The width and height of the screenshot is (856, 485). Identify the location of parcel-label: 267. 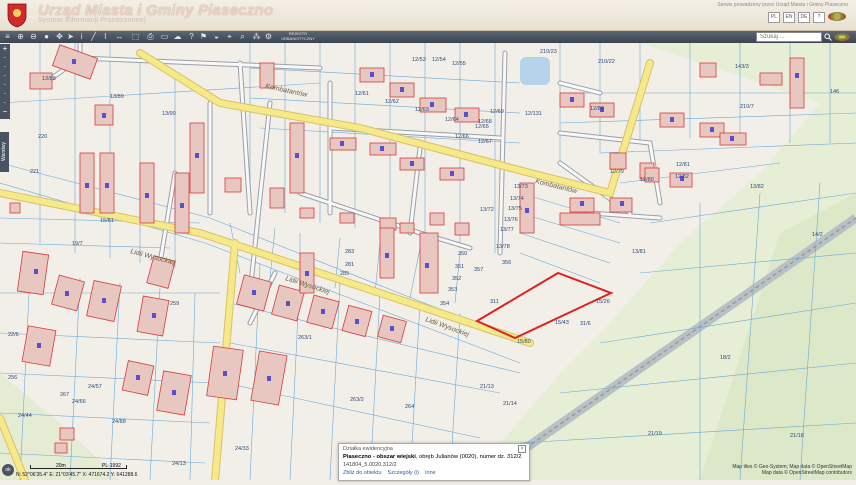
(64, 395).